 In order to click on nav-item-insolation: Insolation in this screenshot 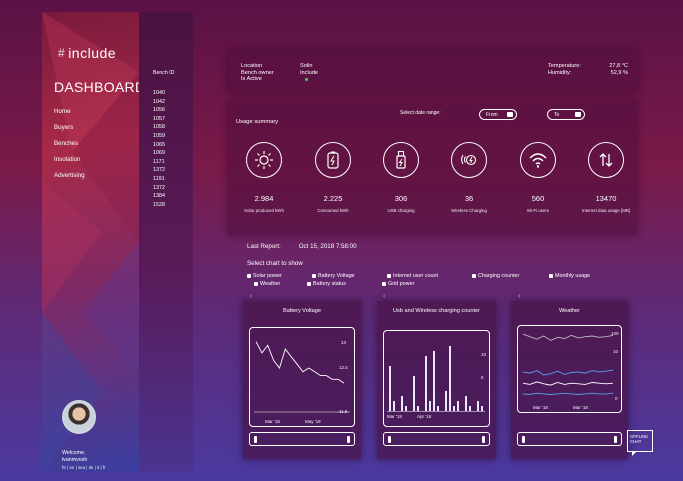, I will do `click(69, 159)`.